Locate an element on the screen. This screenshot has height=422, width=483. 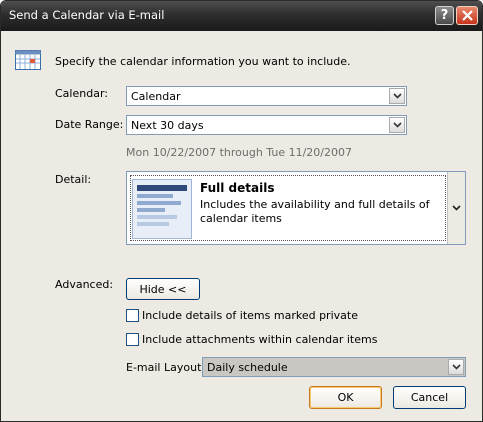
ok-button-label: OK is located at coordinates (345, 397).